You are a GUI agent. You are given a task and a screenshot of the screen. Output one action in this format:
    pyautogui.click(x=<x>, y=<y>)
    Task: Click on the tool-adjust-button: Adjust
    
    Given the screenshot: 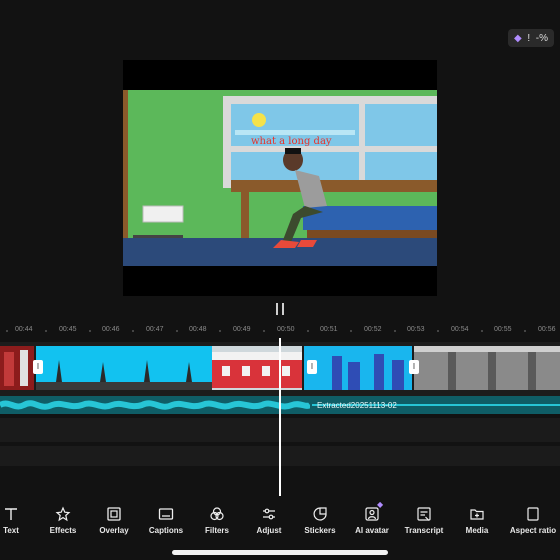 What is the action you would take?
    pyautogui.click(x=269, y=517)
    